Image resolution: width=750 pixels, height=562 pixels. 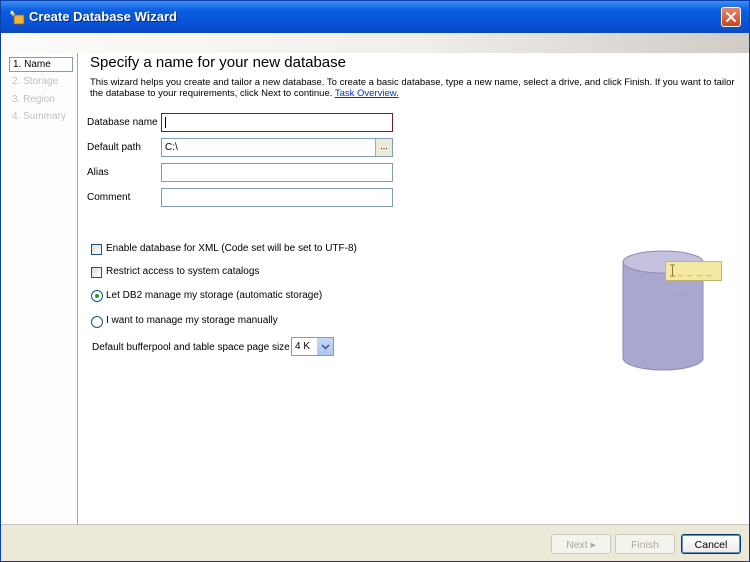 What do you see at coordinates (375, 43) in the screenshot?
I see `header-band` at bounding box center [375, 43].